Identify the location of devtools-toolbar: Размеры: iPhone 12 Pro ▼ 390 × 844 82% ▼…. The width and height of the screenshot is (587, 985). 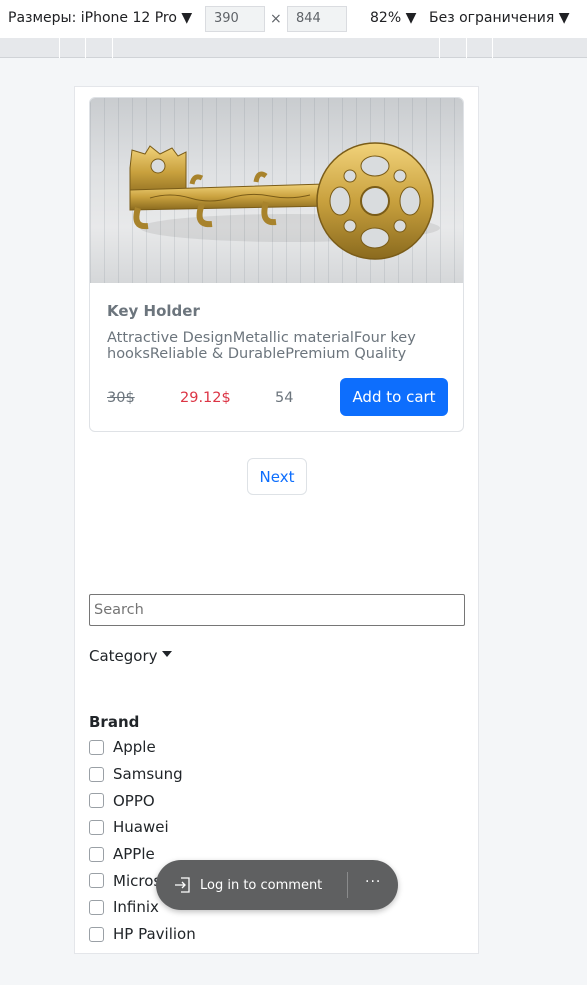
(293, 19).